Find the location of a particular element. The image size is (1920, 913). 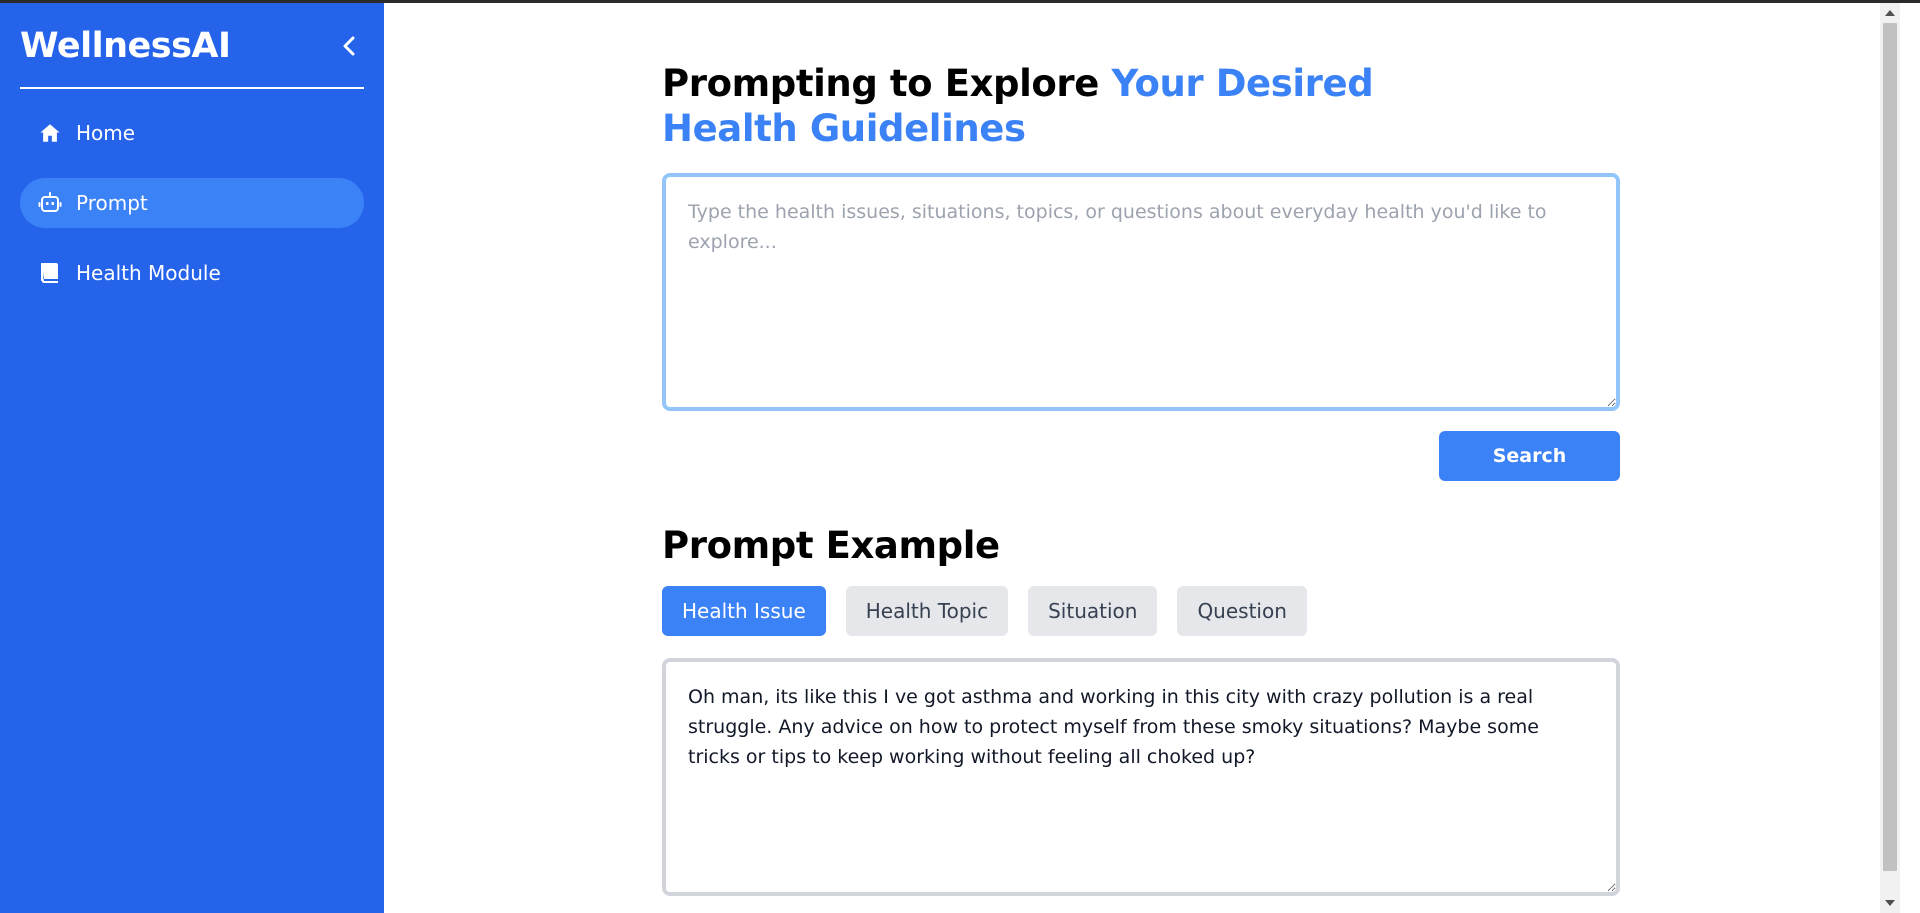

scroll-down-arrow-icon is located at coordinates (1890, 903).